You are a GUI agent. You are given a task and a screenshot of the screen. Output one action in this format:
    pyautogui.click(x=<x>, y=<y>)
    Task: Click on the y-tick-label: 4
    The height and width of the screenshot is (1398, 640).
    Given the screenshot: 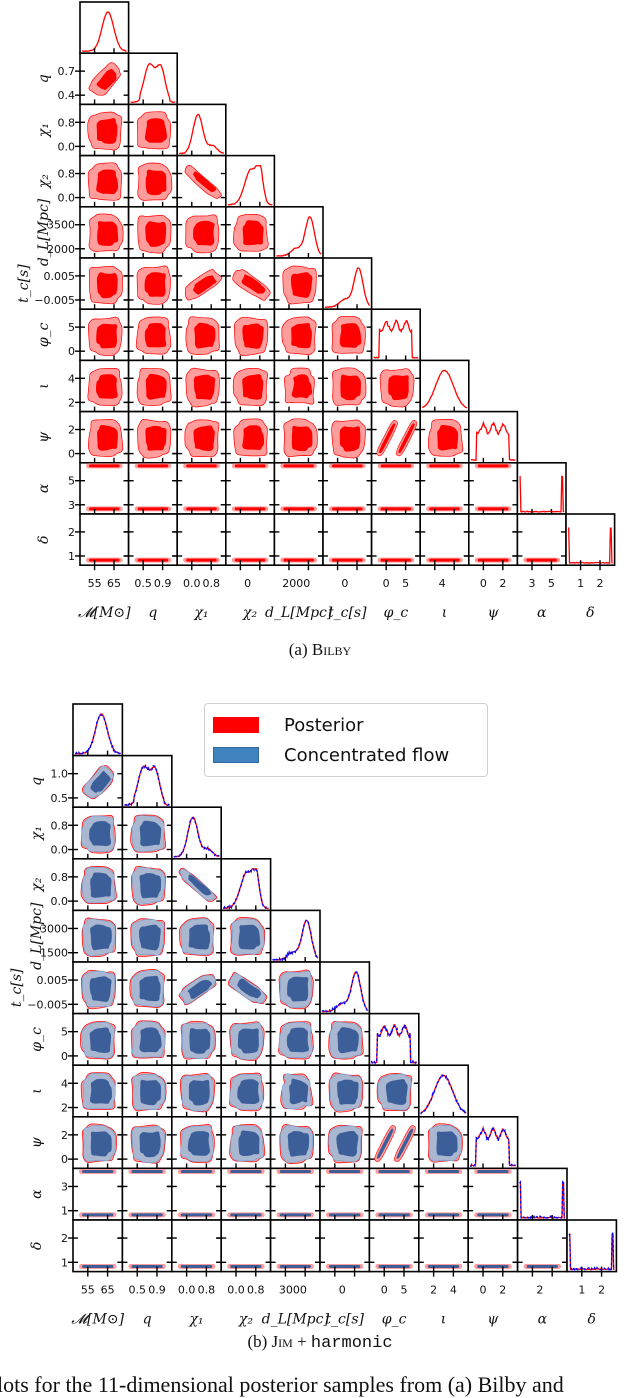 What is the action you would take?
    pyautogui.click(x=71, y=378)
    